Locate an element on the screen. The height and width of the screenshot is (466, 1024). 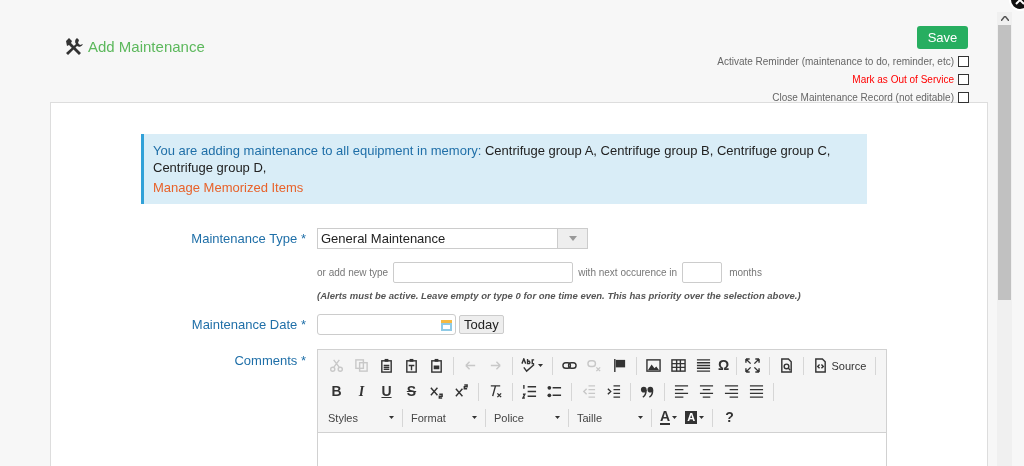
subscript-icon is located at coordinates (436, 392).